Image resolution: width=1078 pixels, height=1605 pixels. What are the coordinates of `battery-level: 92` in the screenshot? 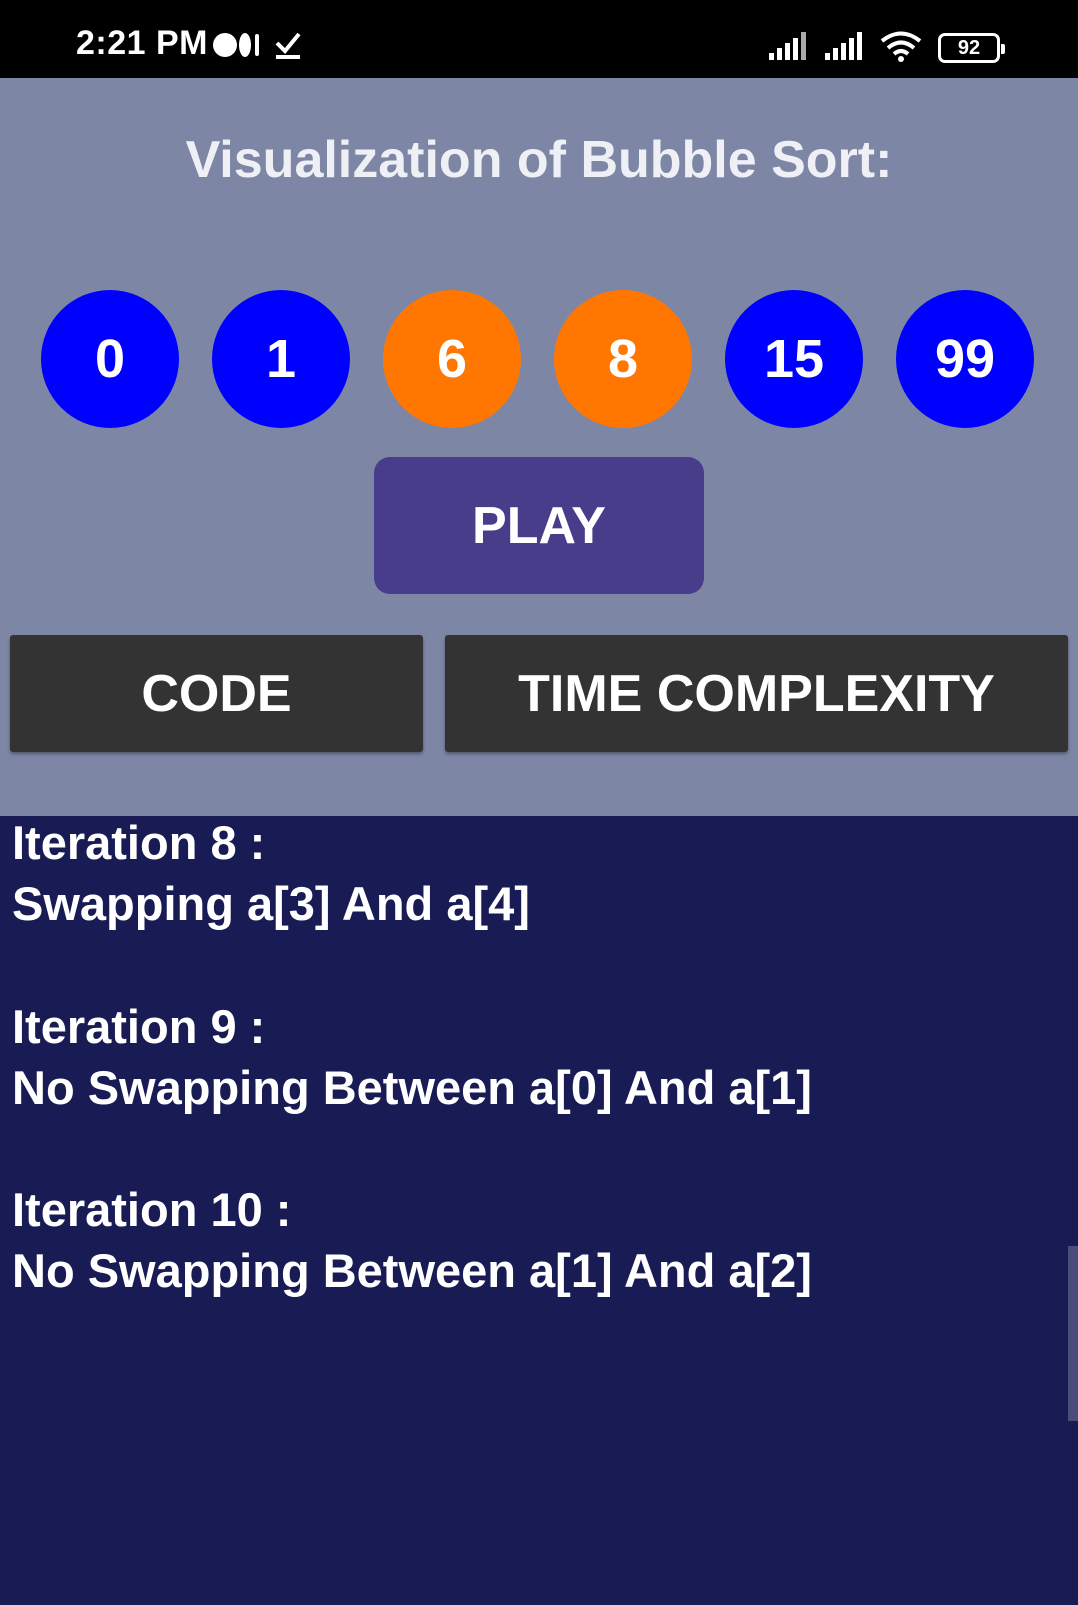 It's located at (969, 47).